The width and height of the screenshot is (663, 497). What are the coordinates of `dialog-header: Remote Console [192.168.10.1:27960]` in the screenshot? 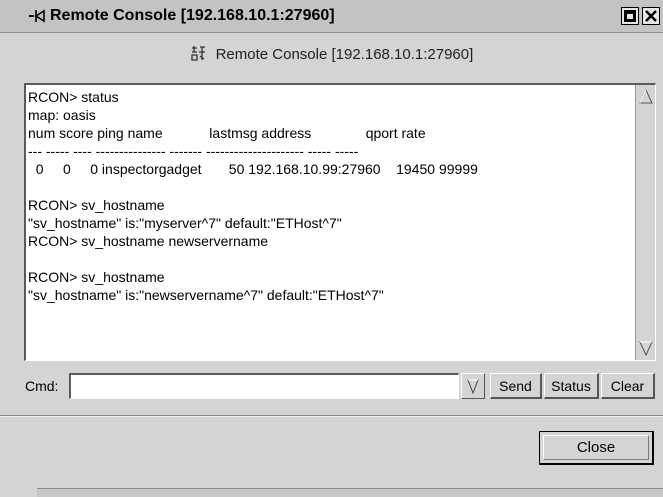 It's located at (331, 54).